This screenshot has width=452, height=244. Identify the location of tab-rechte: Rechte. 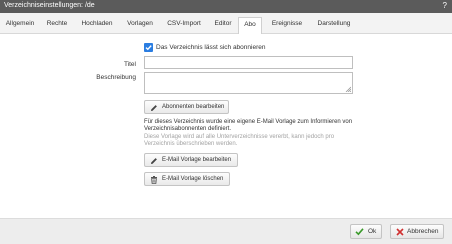
(57, 25).